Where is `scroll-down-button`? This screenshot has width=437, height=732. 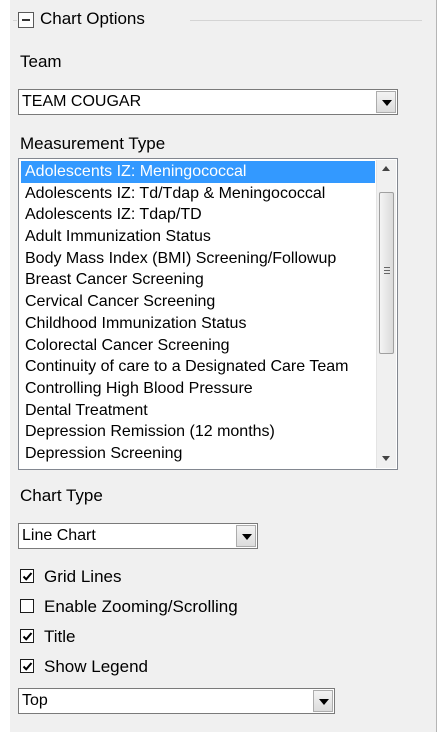
scroll-down-button is located at coordinates (386, 459).